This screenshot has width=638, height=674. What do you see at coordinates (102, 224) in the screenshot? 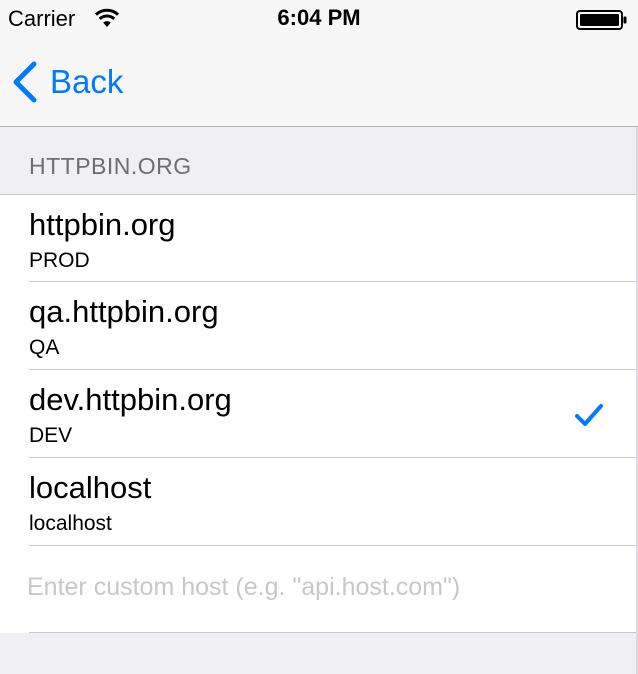
I see `host-title: httpbin.org` at bounding box center [102, 224].